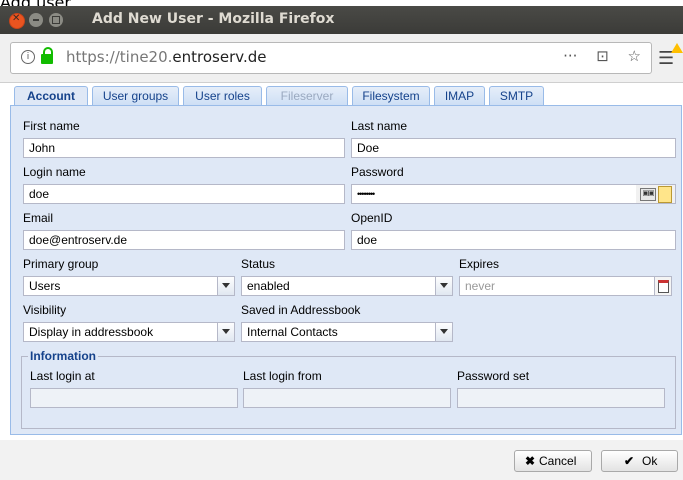  Describe the element at coordinates (17, 21) in the screenshot. I see `window-close-icon` at that location.